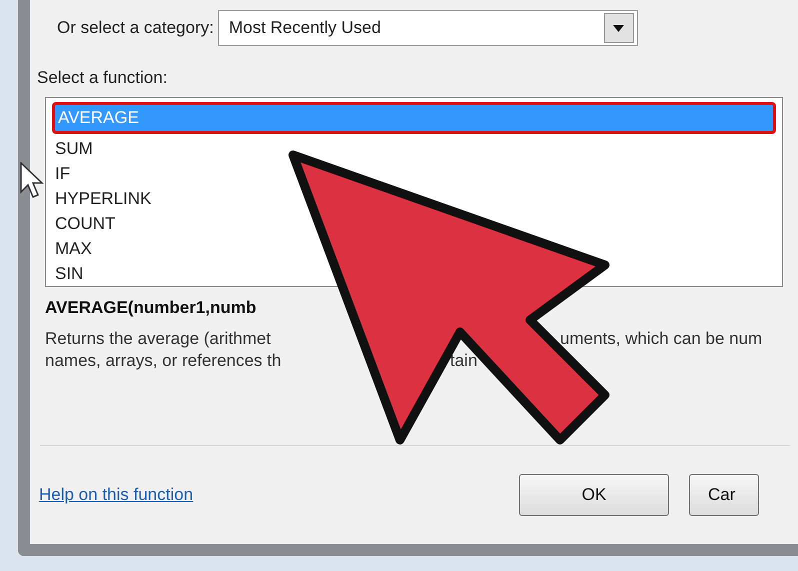  Describe the element at coordinates (414, 273) in the screenshot. I see `list-item: SIN` at that location.